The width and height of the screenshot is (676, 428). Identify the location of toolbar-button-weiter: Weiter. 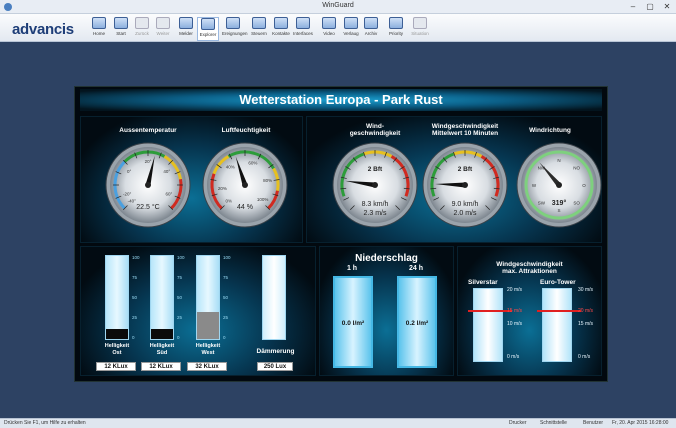
(163, 29).